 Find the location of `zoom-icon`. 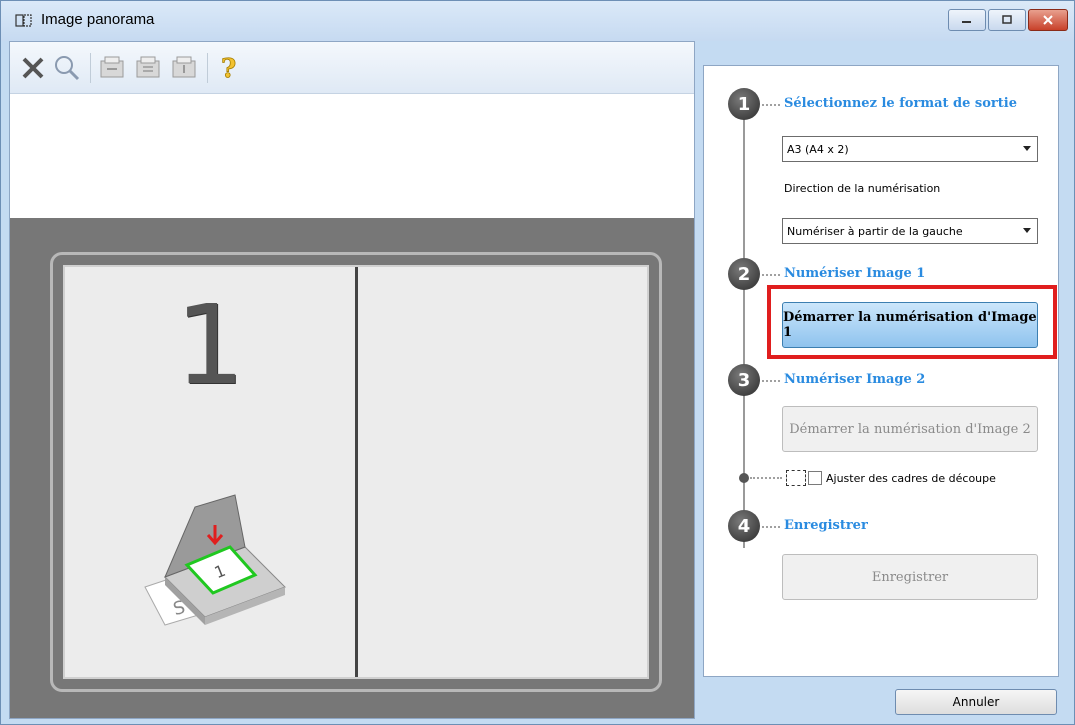

zoom-icon is located at coordinates (67, 67).